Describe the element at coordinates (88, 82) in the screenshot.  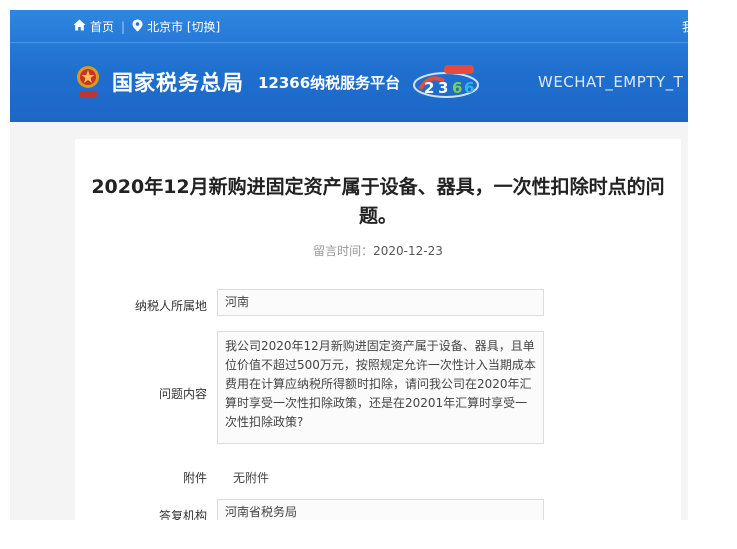
I see `tax-emblem-icon` at that location.